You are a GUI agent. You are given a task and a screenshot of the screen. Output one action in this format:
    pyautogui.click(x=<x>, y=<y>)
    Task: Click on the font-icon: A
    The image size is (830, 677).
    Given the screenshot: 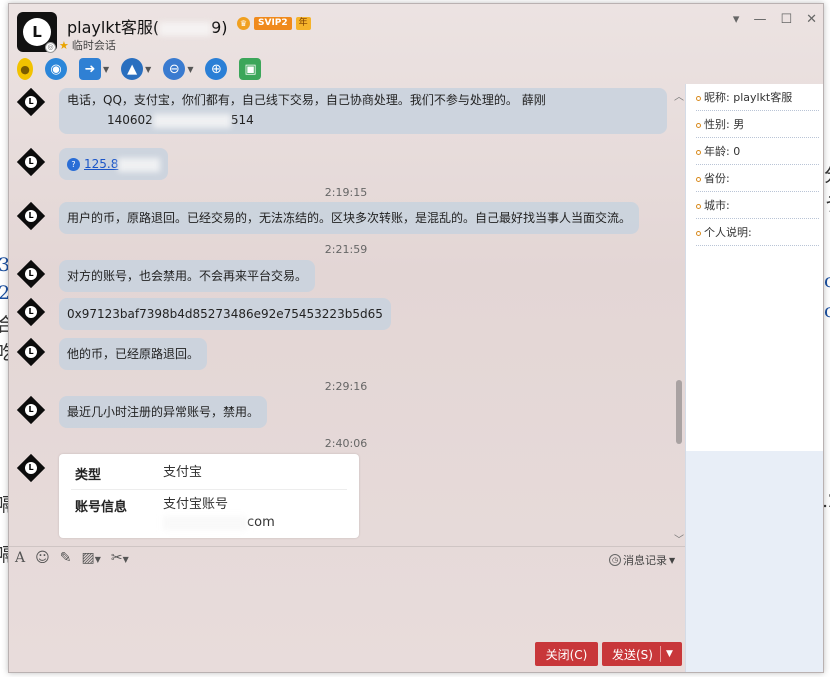 What is the action you would take?
    pyautogui.click(x=20, y=558)
    